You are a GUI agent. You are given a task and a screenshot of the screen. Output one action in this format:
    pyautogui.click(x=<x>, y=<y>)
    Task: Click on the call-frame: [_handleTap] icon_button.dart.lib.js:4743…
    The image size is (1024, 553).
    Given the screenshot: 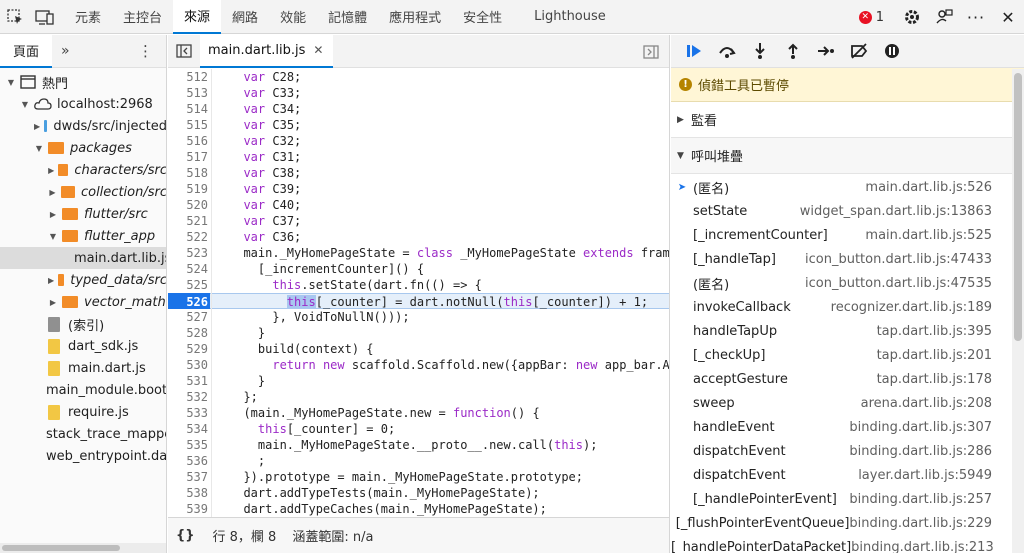 What is the action you would take?
    pyautogui.click(x=841, y=259)
    